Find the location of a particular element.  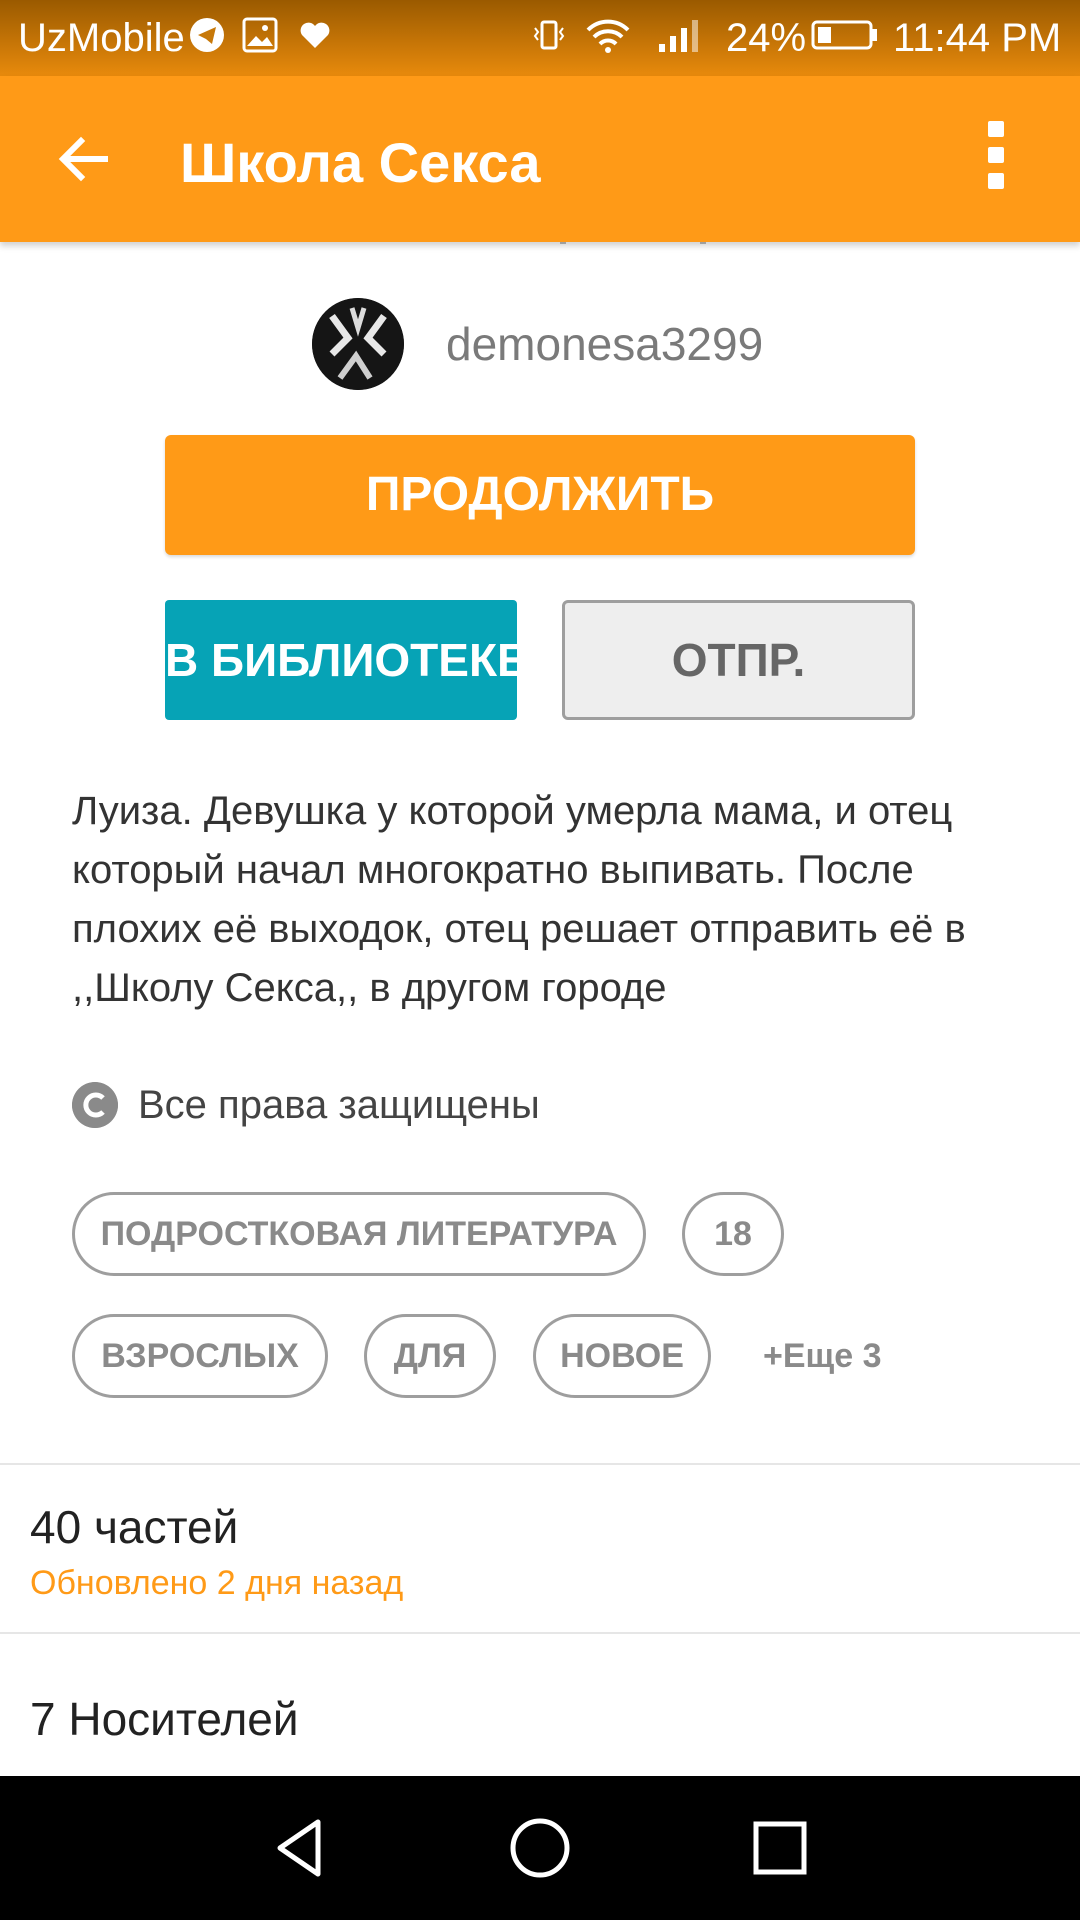

app-toolbar: Школа Секса is located at coordinates (540, 159).